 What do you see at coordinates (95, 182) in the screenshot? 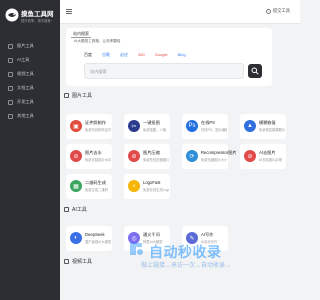
I see `tool-title: 二维码生成` at bounding box center [95, 182].